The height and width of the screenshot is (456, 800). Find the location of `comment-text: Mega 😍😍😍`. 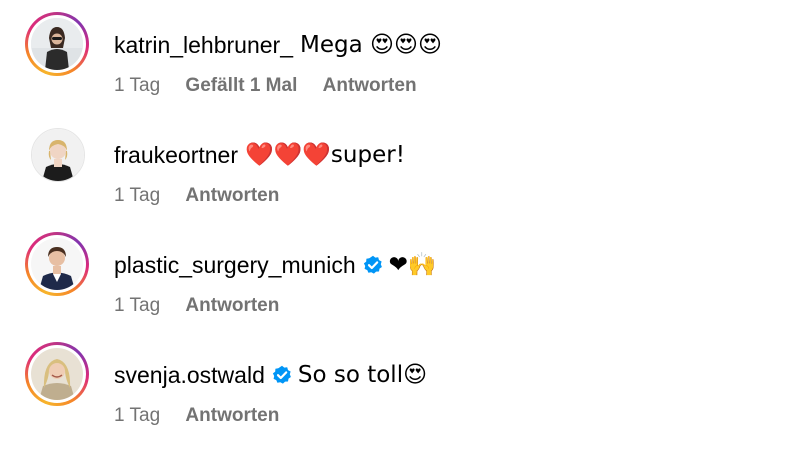

comment-text: Mega 😍😍😍 is located at coordinates (371, 45).